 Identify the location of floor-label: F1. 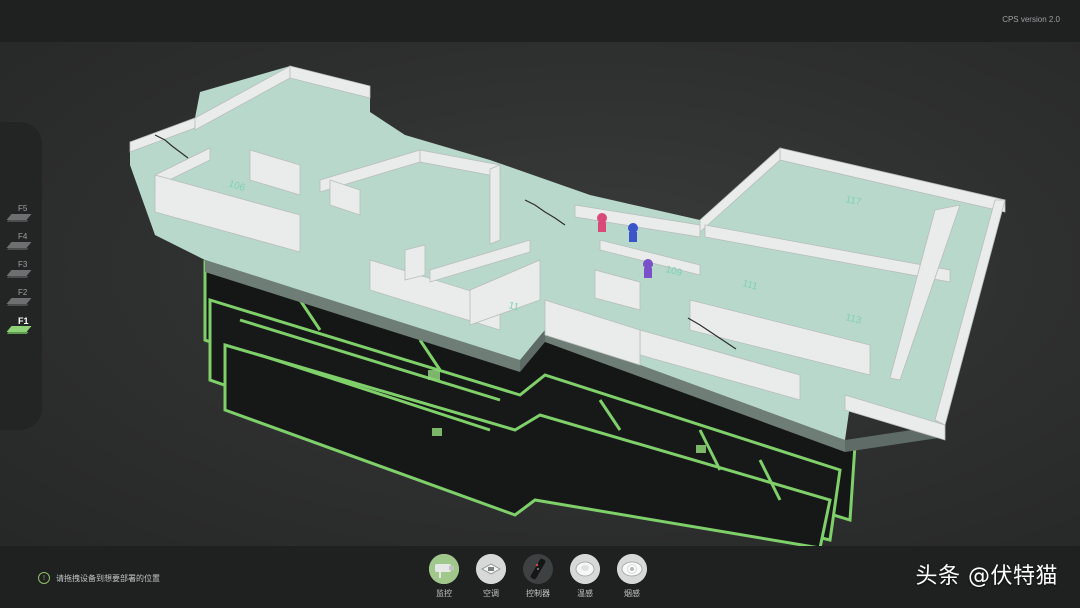
(23, 321).